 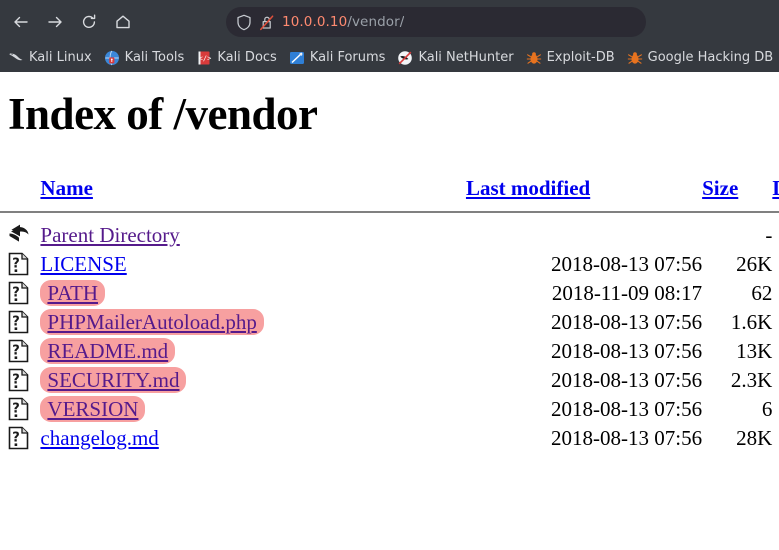 What do you see at coordinates (113, 379) in the screenshot?
I see `file-link: SECURITY.md` at bounding box center [113, 379].